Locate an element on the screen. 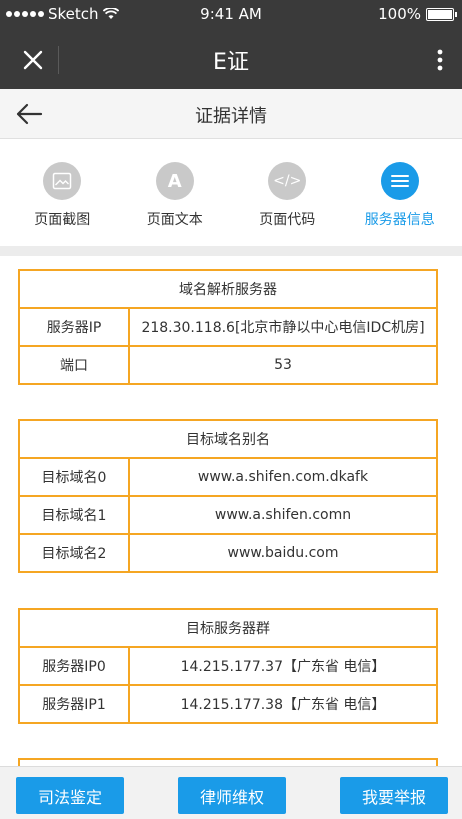 The width and height of the screenshot is (462, 819). row-key: 目标域名1 is located at coordinates (74, 515).